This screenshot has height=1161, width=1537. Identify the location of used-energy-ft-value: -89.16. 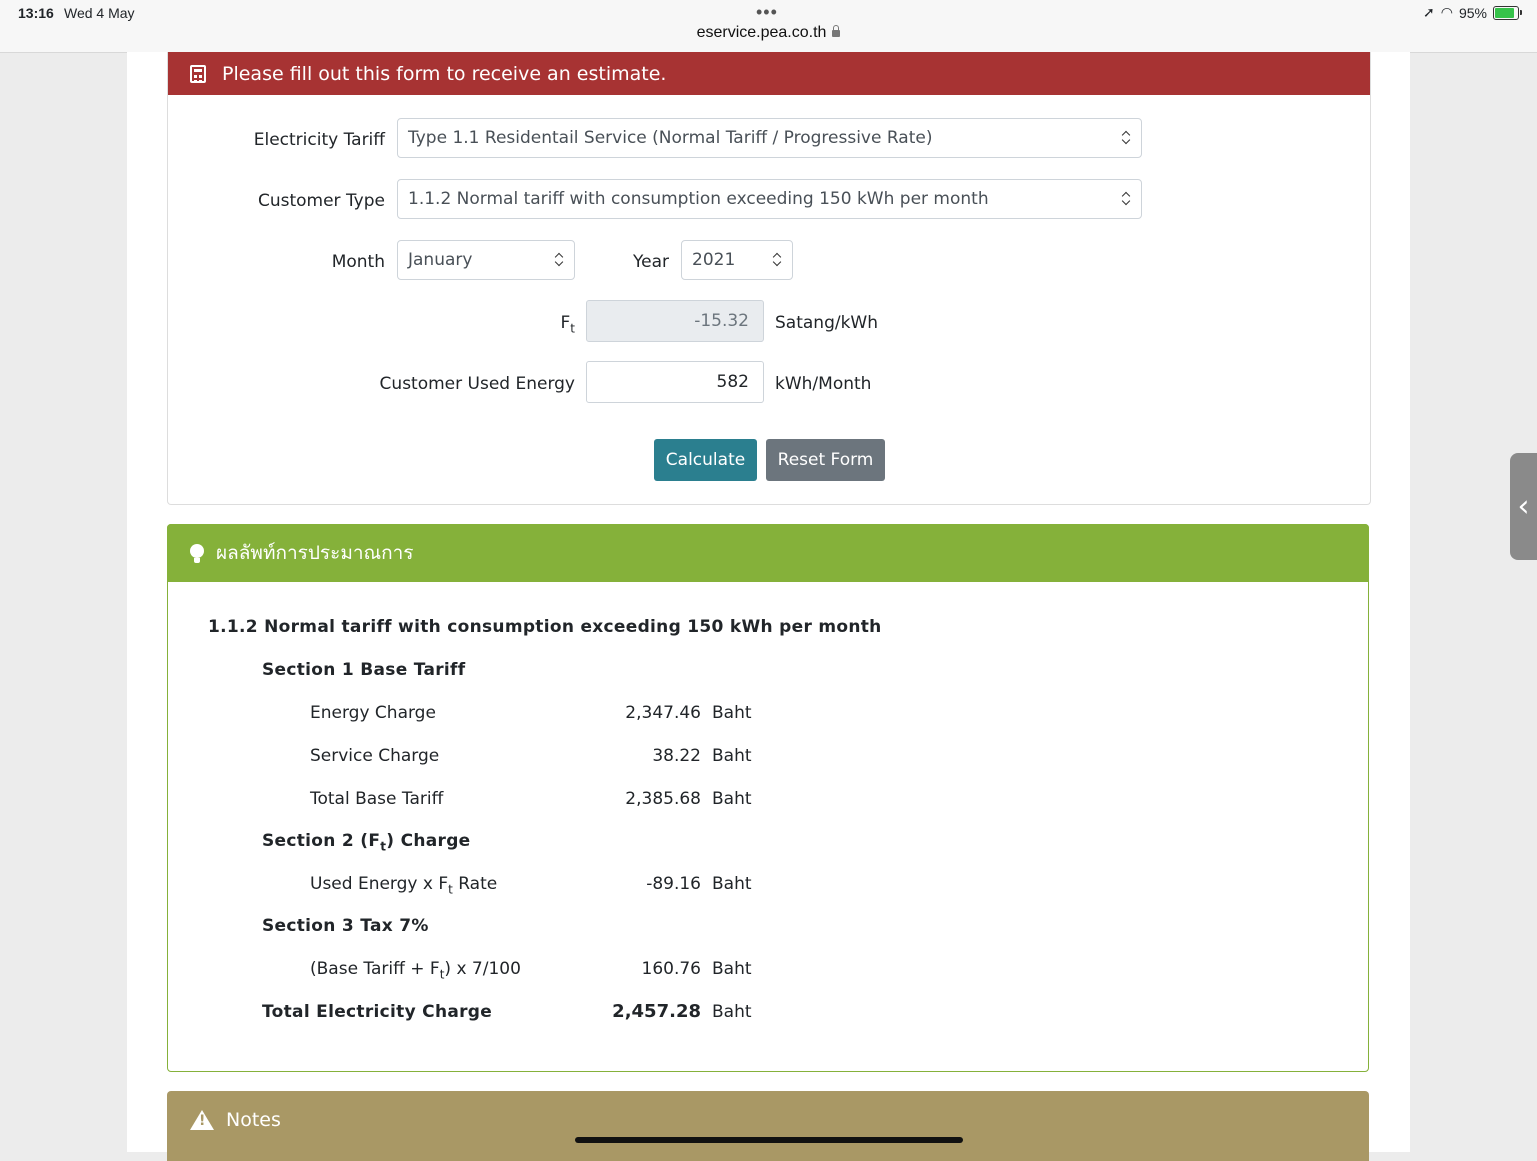
(673, 884).